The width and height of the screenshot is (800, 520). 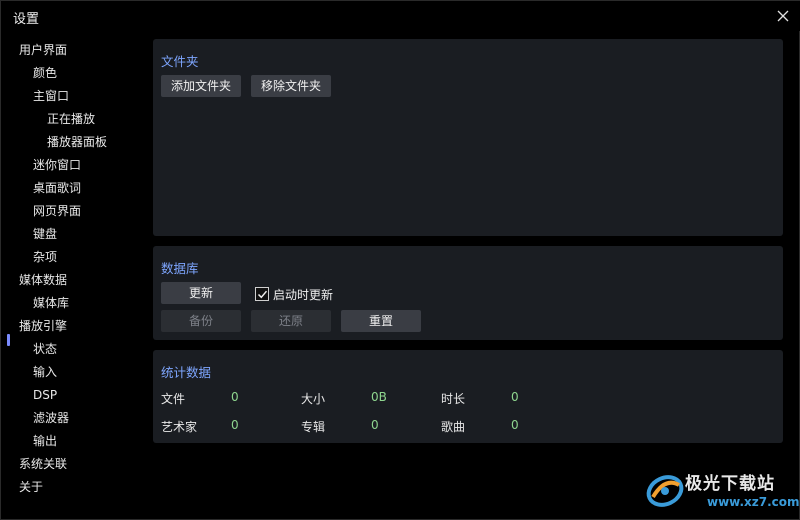 I want to click on check-icon, so click(x=262, y=294).